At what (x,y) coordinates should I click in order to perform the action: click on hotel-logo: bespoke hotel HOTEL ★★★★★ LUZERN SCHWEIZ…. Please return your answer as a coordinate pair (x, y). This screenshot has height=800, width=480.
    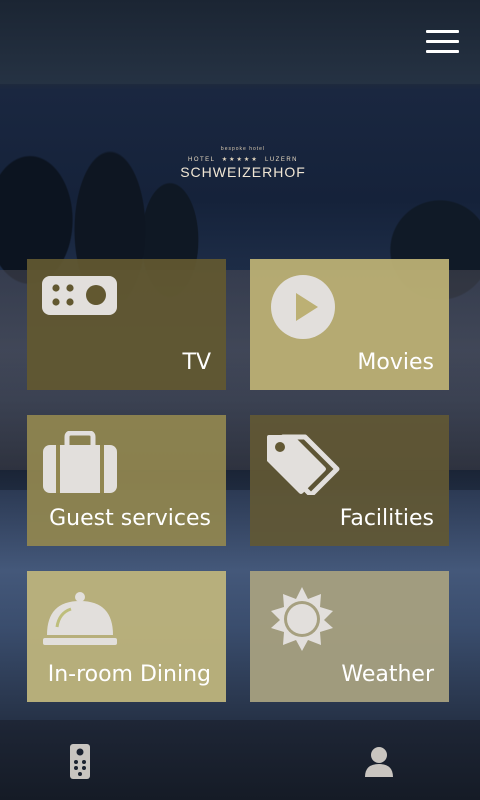
    Looking at the image, I should click on (243, 171).